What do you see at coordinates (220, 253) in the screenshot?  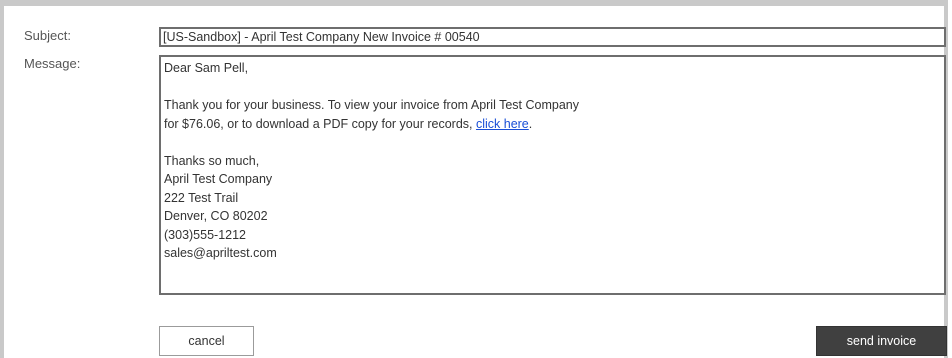 I see `message-email: sales@apriltest.com` at bounding box center [220, 253].